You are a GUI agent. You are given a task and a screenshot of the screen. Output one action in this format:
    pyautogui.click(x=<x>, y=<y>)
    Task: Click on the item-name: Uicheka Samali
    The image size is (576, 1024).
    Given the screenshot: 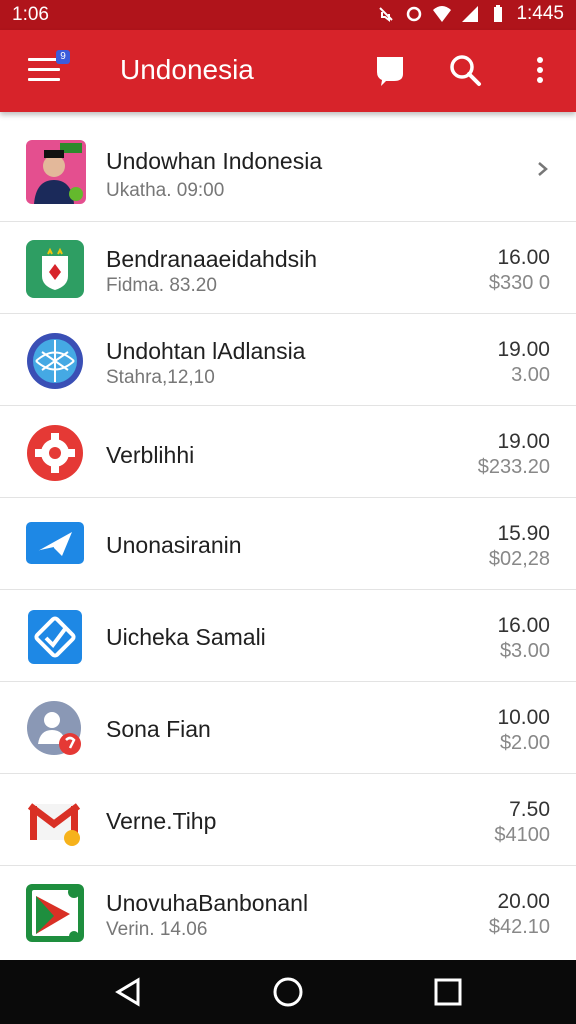 What is the action you would take?
    pyautogui.click(x=186, y=637)
    